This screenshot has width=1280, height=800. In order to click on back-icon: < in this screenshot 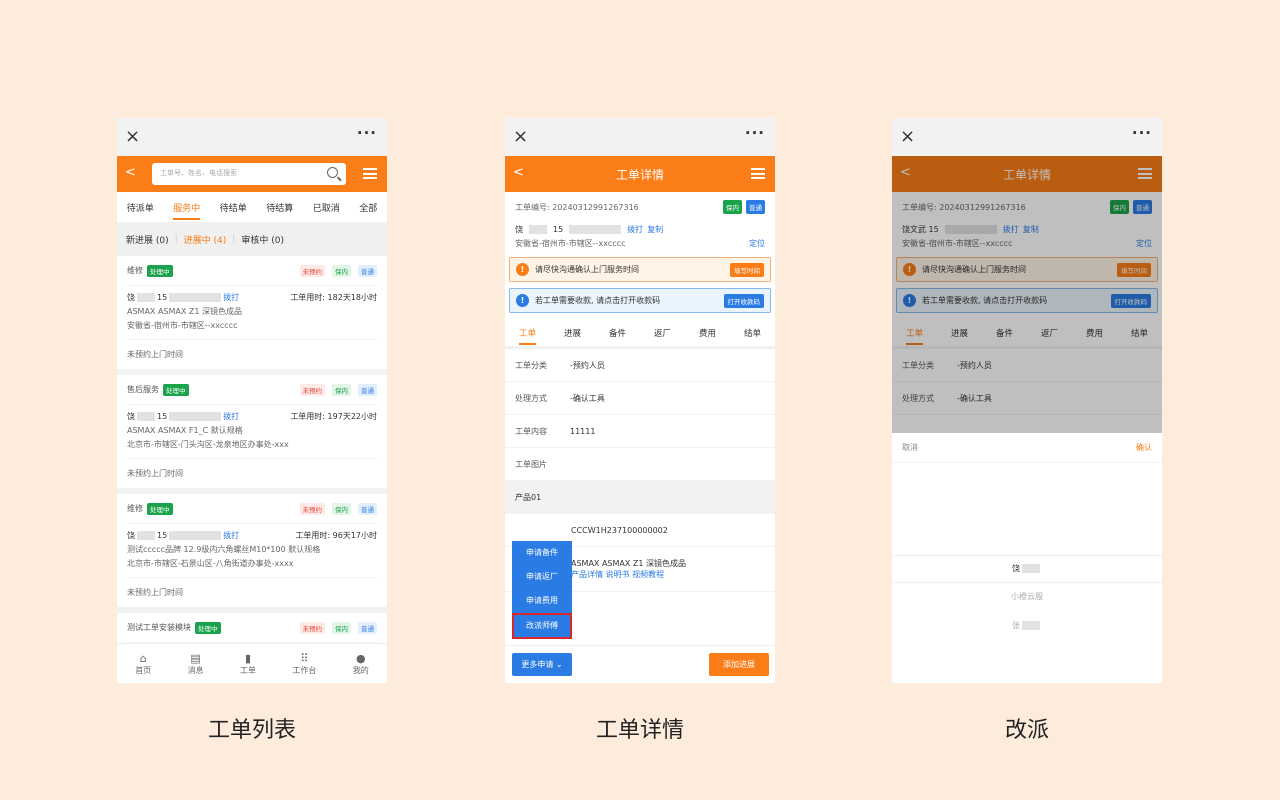, I will do `click(130, 172)`.